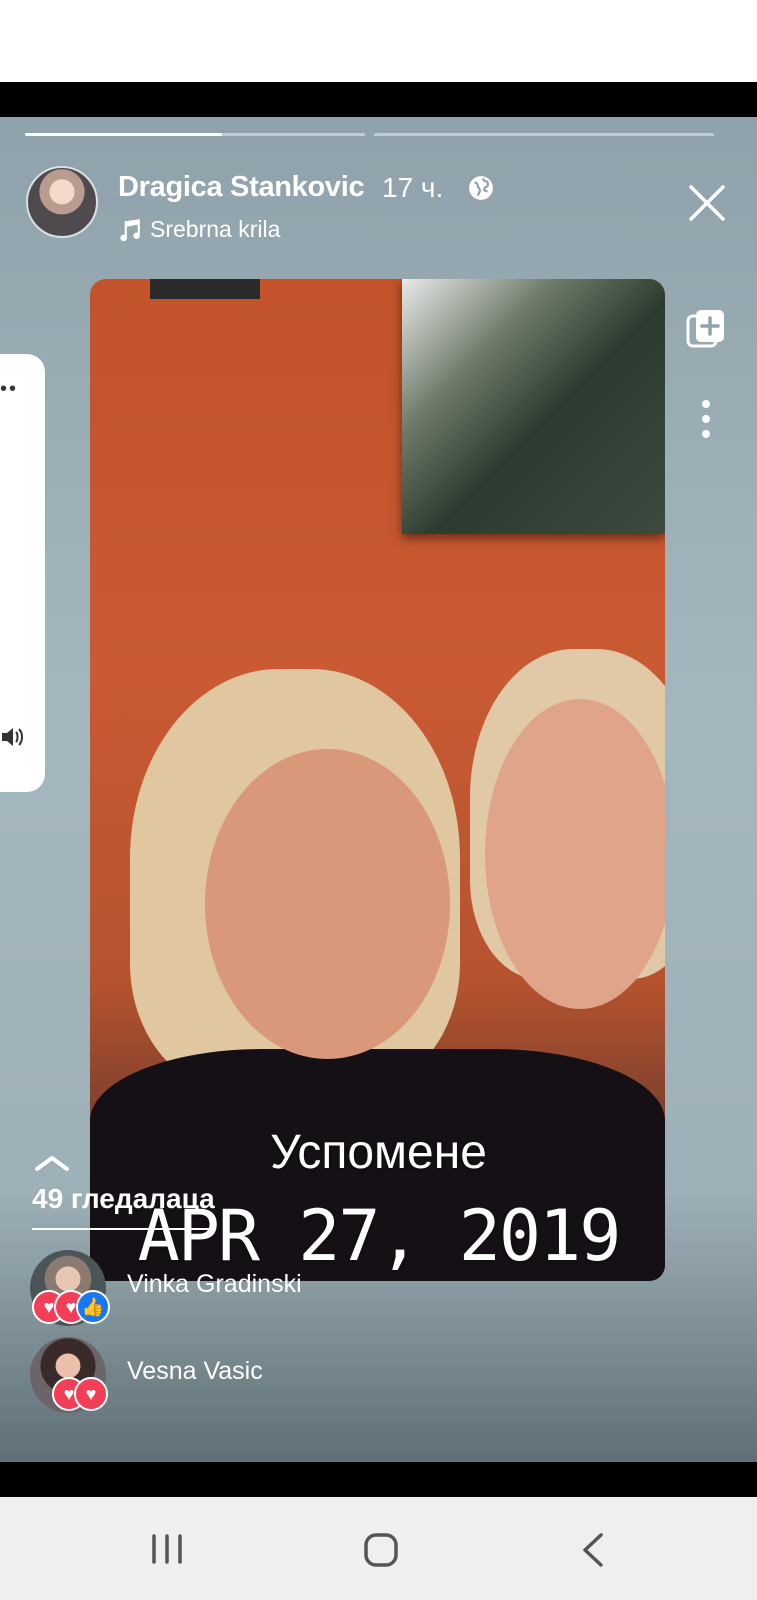  What do you see at coordinates (378, 41) in the screenshot?
I see `status-bar-area` at bounding box center [378, 41].